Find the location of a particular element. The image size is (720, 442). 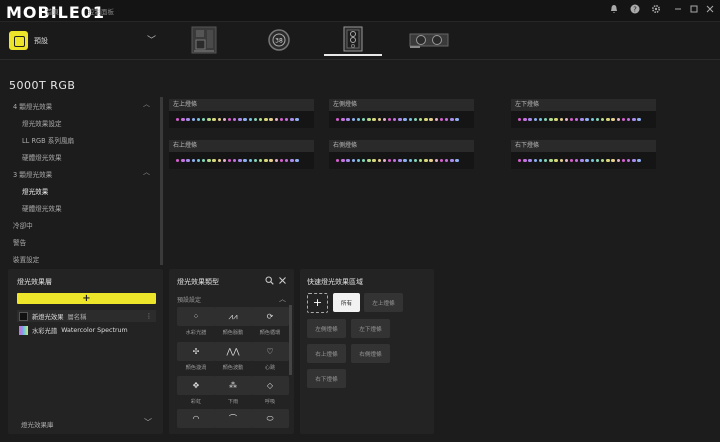

preset-label: 預設 is located at coordinates (41, 41).